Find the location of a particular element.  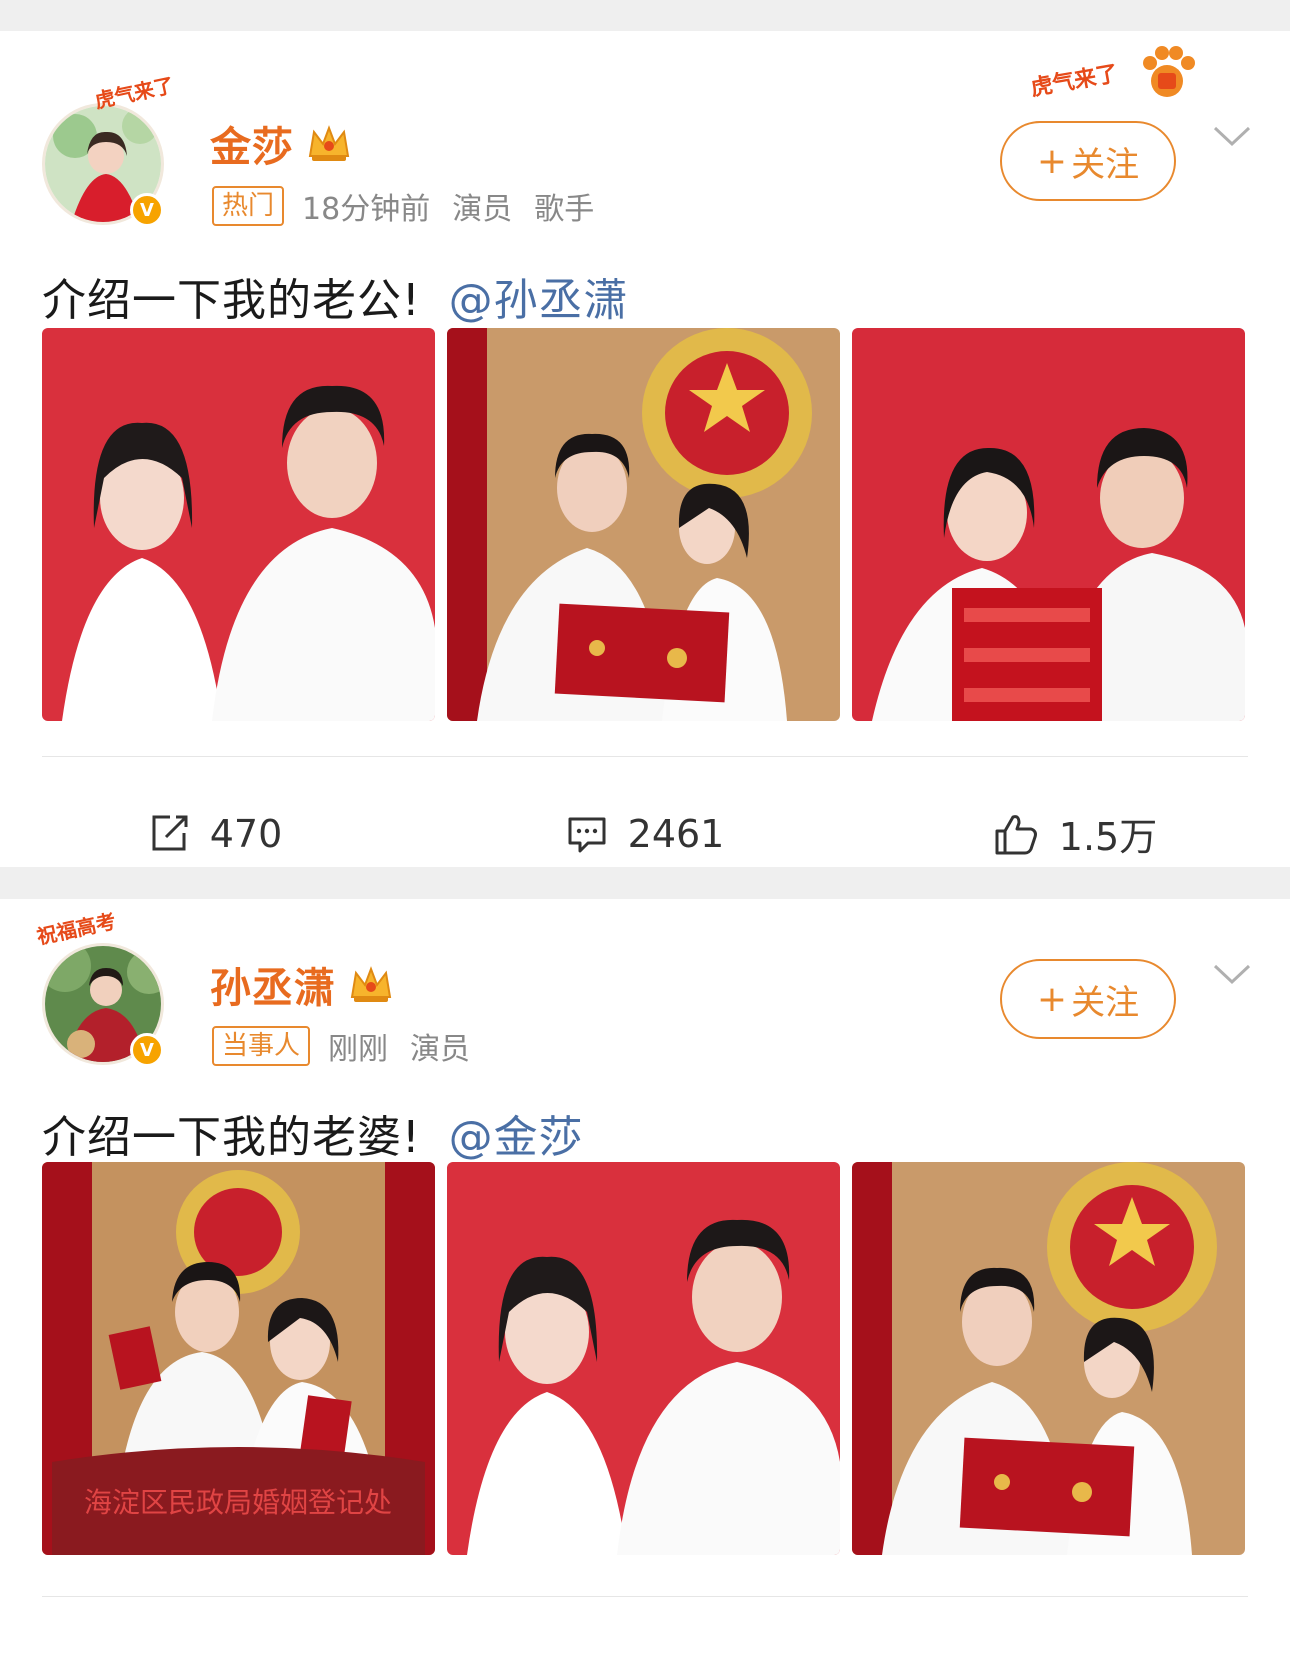

photo-thumbnail: 海淀区民政局婚姻登记处 is located at coordinates (238, 1358).